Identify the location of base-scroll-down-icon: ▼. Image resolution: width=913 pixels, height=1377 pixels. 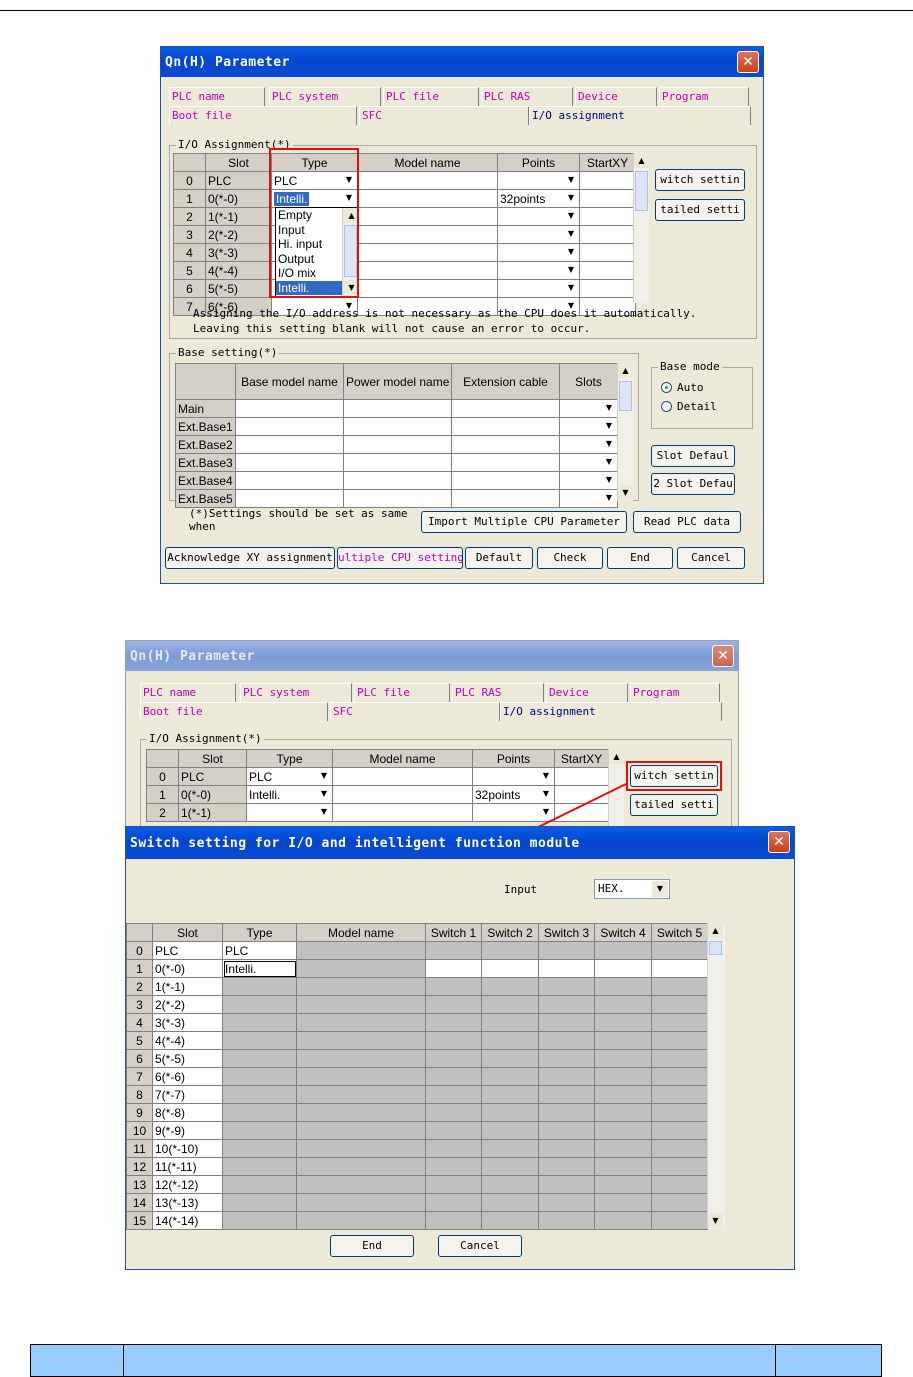
(625, 492).